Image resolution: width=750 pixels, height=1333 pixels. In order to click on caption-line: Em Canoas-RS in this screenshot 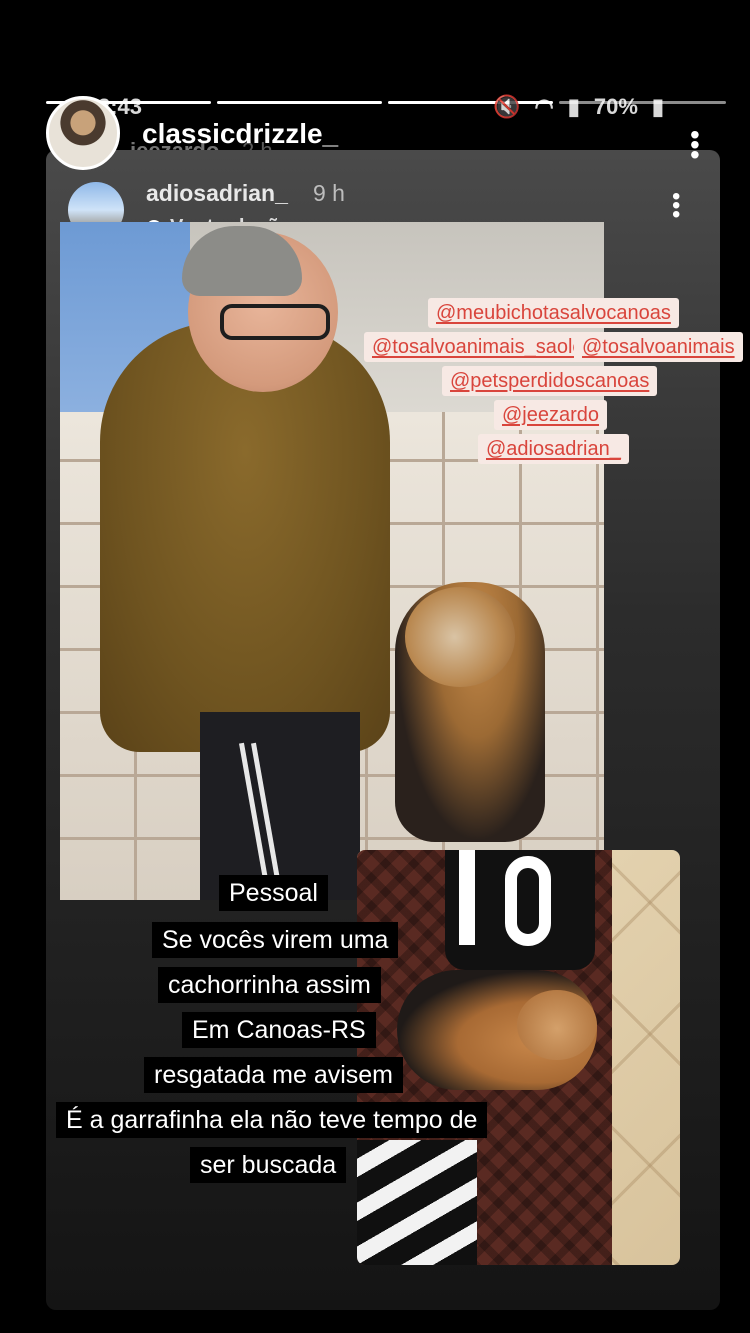, I will do `click(279, 1030)`.